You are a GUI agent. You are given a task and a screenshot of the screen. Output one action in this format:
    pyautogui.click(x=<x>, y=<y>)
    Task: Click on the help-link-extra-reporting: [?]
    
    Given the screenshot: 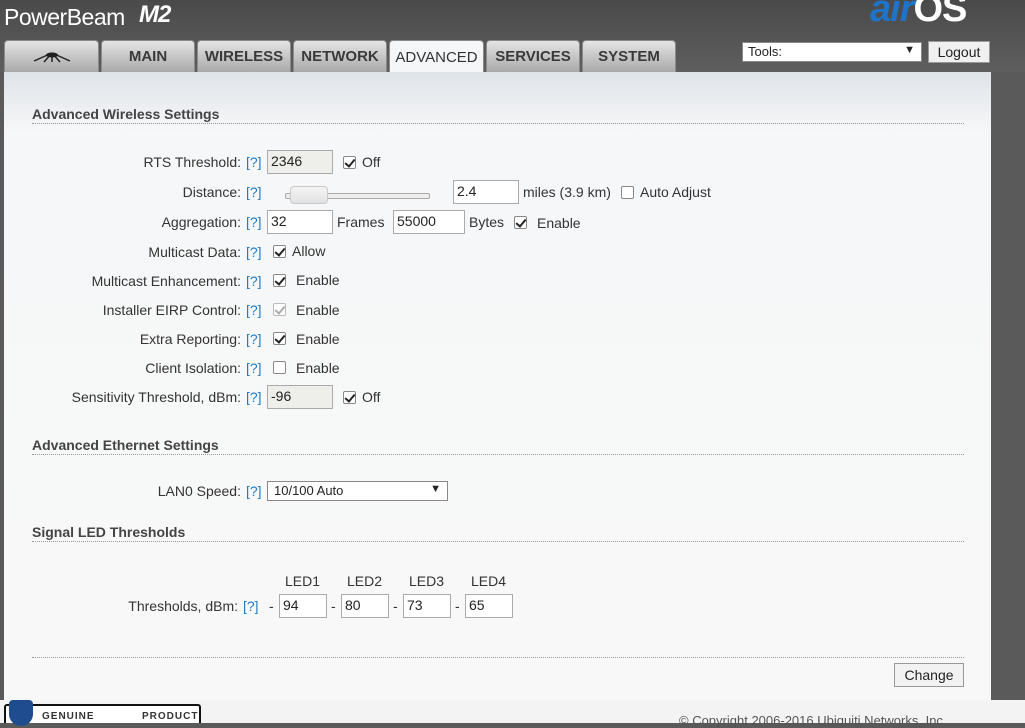 What is the action you would take?
    pyautogui.click(x=254, y=339)
    